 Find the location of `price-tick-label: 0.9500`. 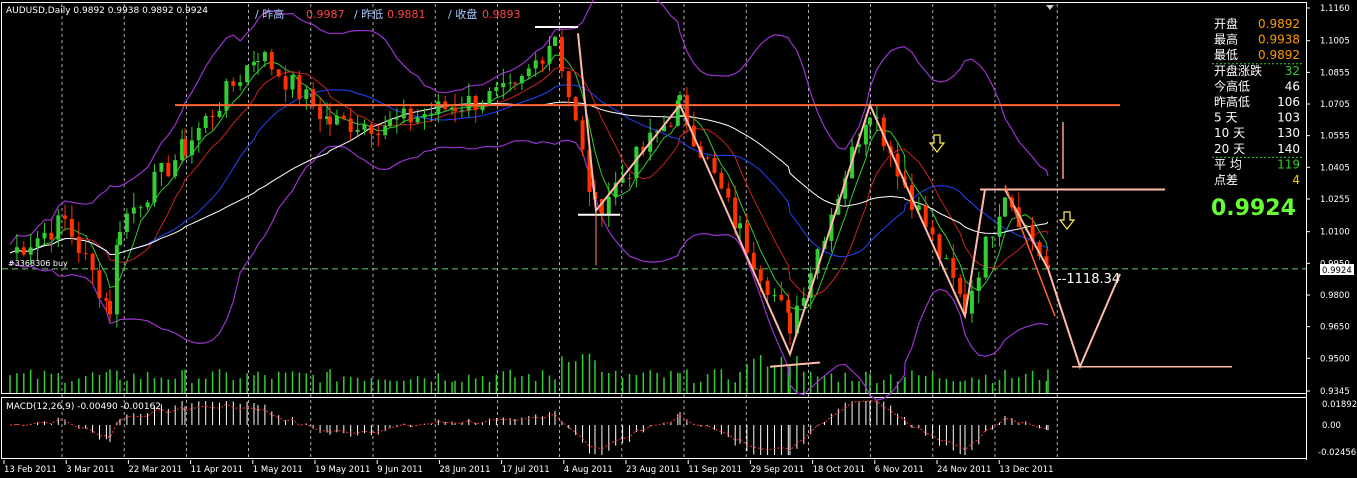

price-tick-label: 0.9500 is located at coordinates (1335, 359).